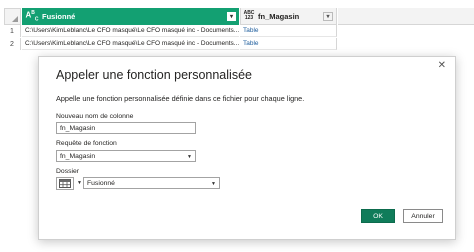 Image resolution: width=474 pixels, height=252 pixels. What do you see at coordinates (151, 183) in the screenshot?
I see `folder-select: Fusionné ▼` at bounding box center [151, 183].